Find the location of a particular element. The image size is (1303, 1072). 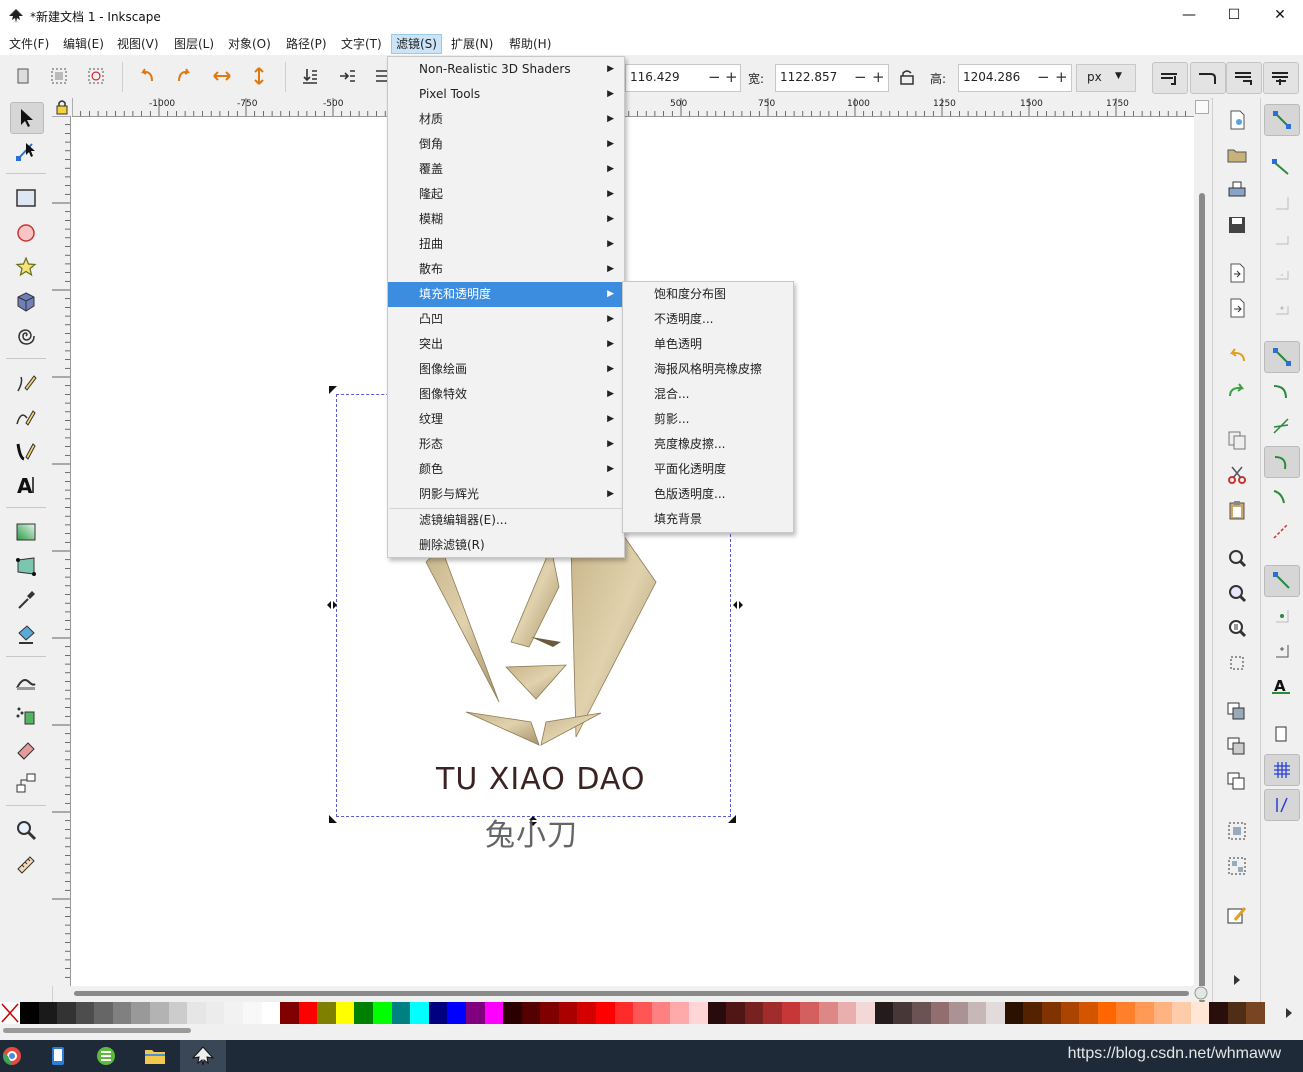

gradient-tool is located at coordinates (26, 532).